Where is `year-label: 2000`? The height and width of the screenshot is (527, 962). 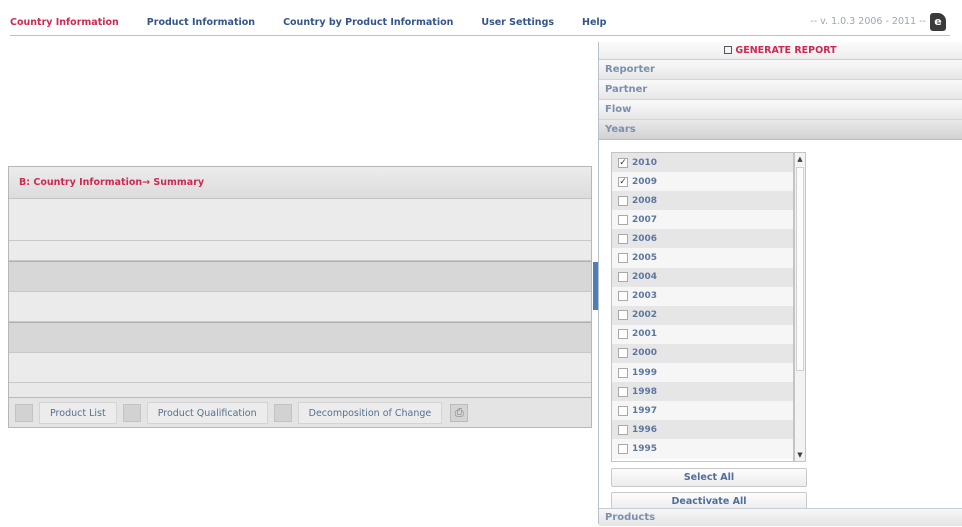
year-label: 2000 is located at coordinates (645, 353).